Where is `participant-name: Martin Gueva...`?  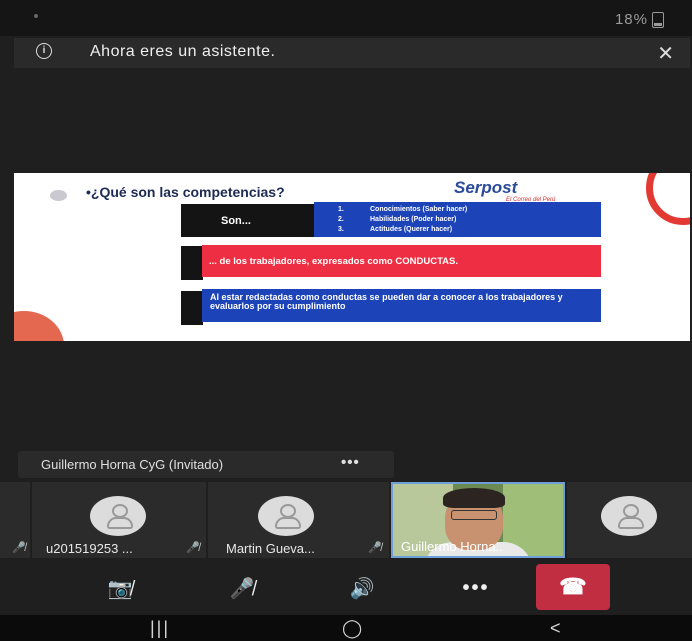
participant-name: Martin Gueva... is located at coordinates (270, 548).